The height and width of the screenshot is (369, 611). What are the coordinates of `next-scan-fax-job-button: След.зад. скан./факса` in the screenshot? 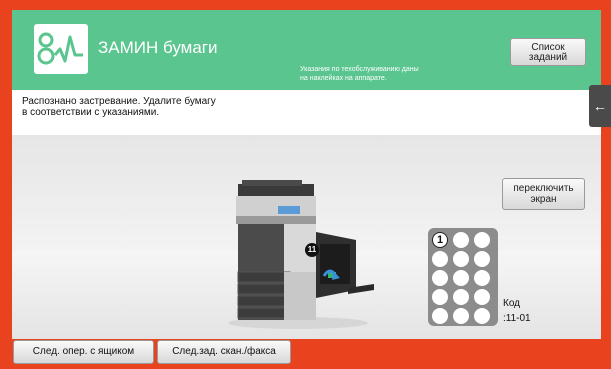 It's located at (224, 352).